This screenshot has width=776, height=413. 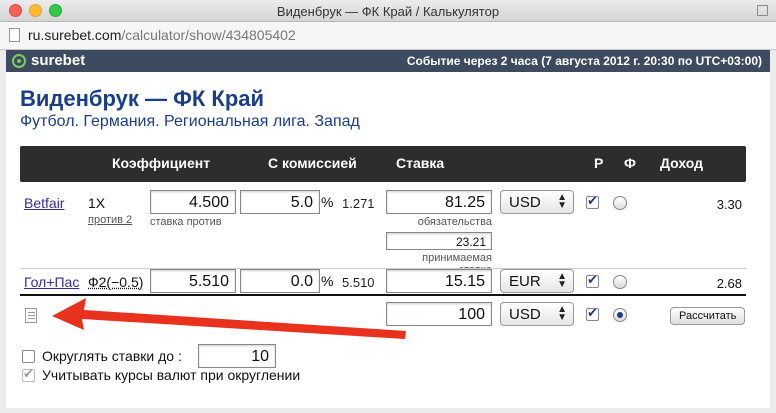 I want to click on total-currency-select: USD ▲ ▼, so click(x=537, y=314).